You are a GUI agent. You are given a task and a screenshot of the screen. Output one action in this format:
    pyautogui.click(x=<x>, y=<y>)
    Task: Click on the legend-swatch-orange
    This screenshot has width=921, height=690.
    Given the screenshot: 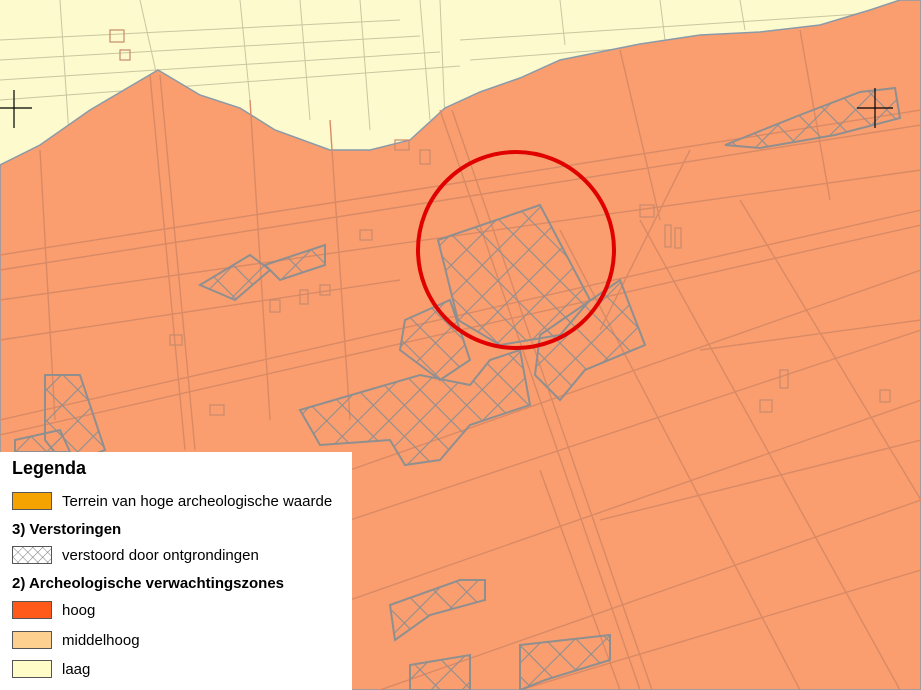 What is the action you would take?
    pyautogui.click(x=32, y=501)
    